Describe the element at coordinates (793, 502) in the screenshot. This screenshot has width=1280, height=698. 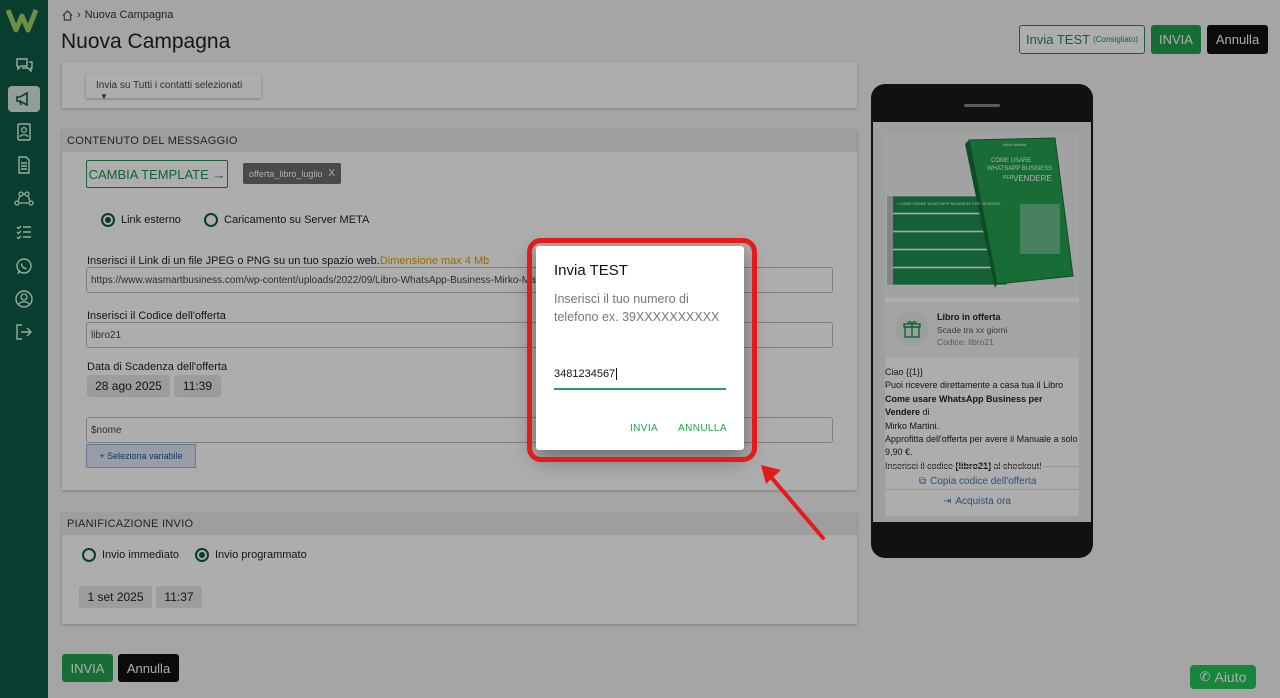
I see `annotation-arrow-icon` at that location.